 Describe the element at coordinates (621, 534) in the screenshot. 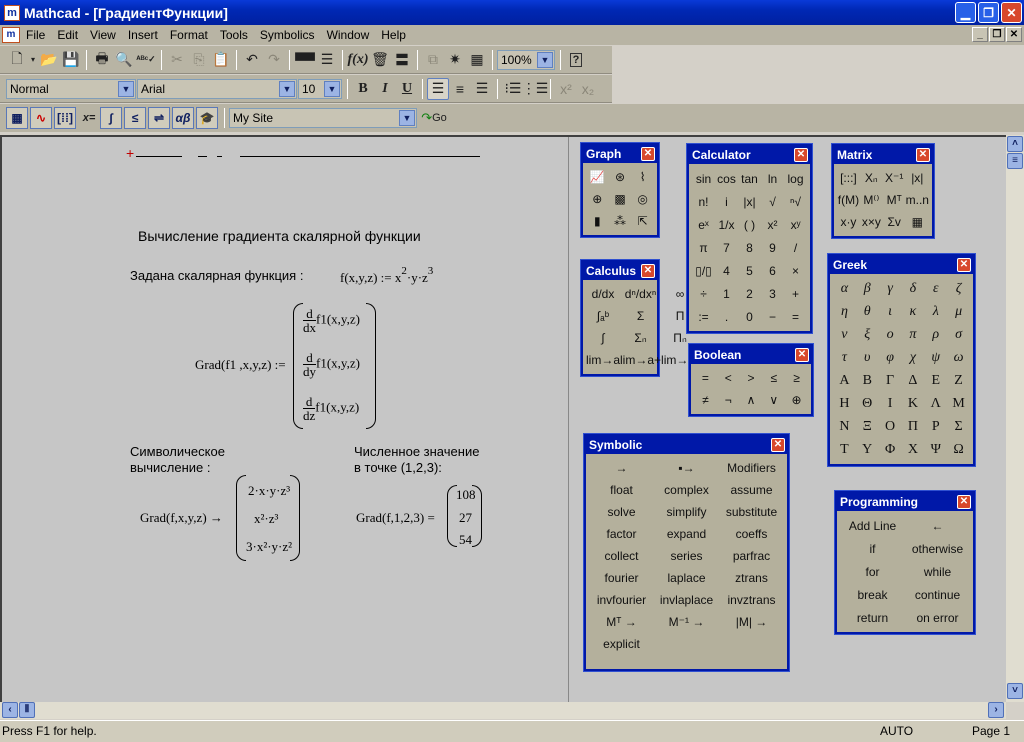

I see `symbolic-button-9: factor` at that location.